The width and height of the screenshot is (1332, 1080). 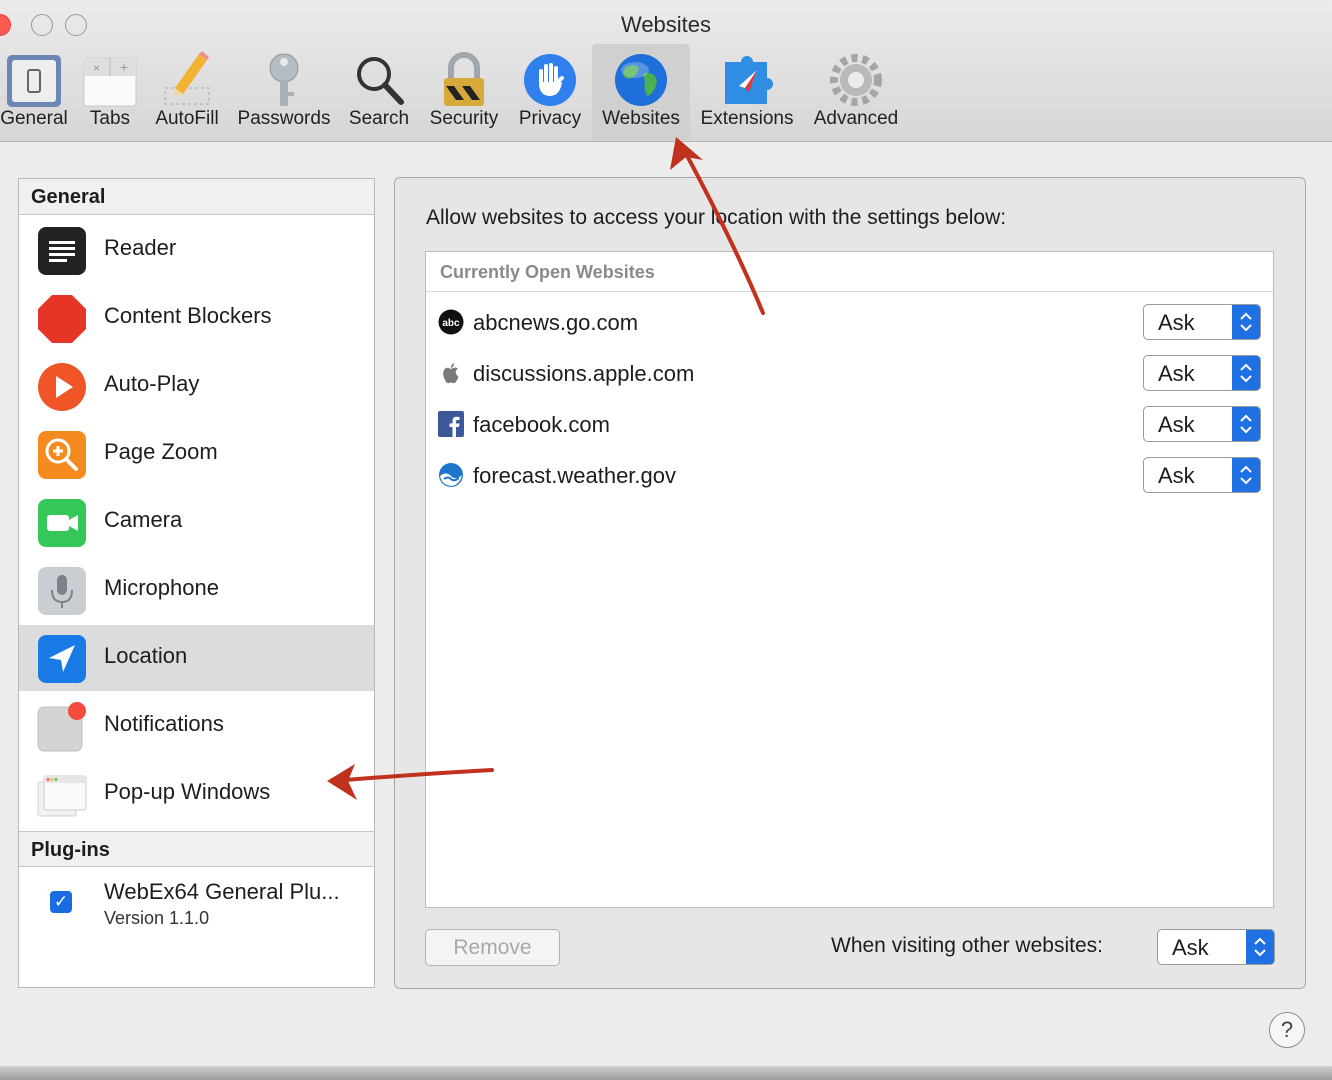 I want to click on sidebar-item-auto-play: Auto-Play, so click(x=196, y=386).